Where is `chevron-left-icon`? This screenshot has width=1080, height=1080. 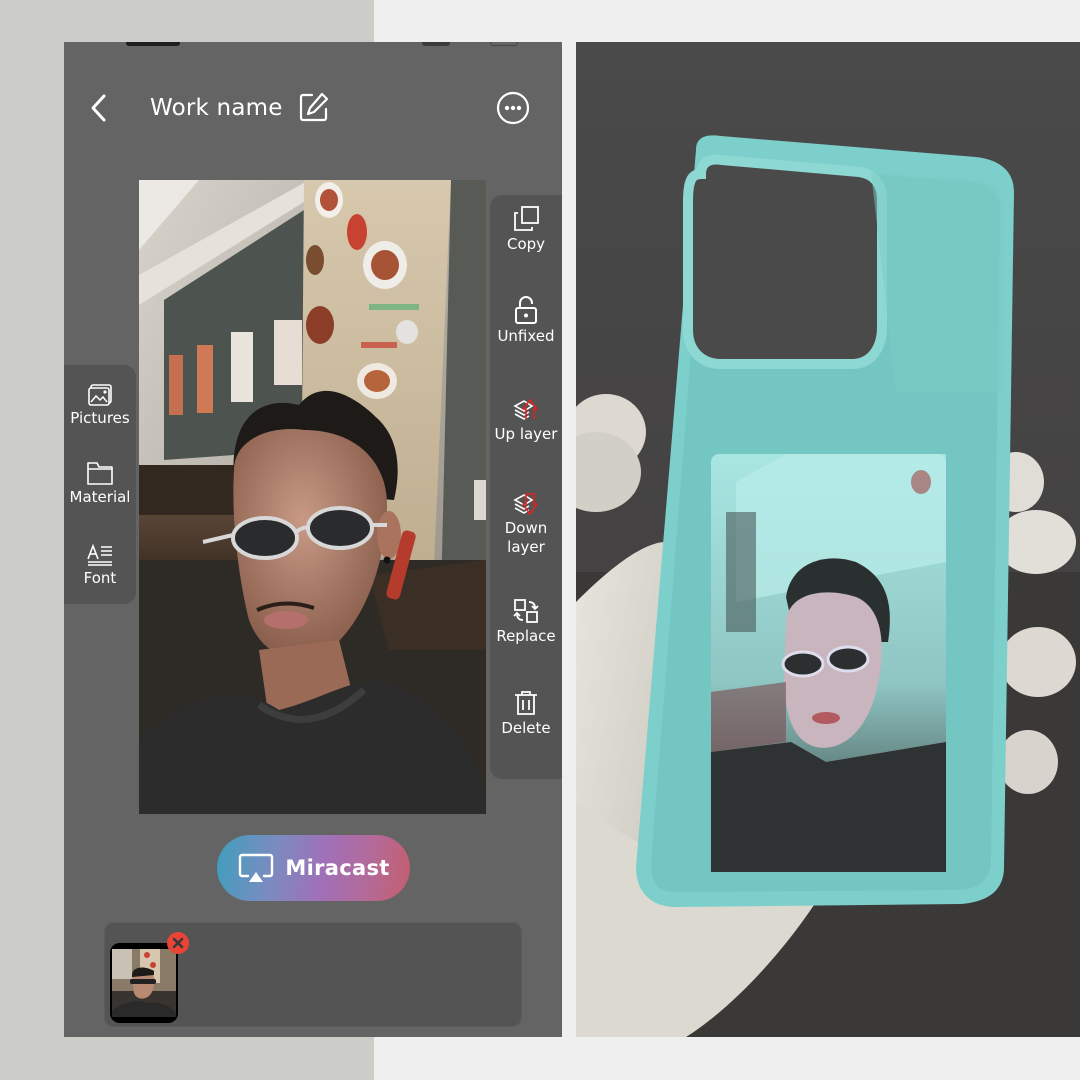
chevron-left-icon is located at coordinates (98, 108).